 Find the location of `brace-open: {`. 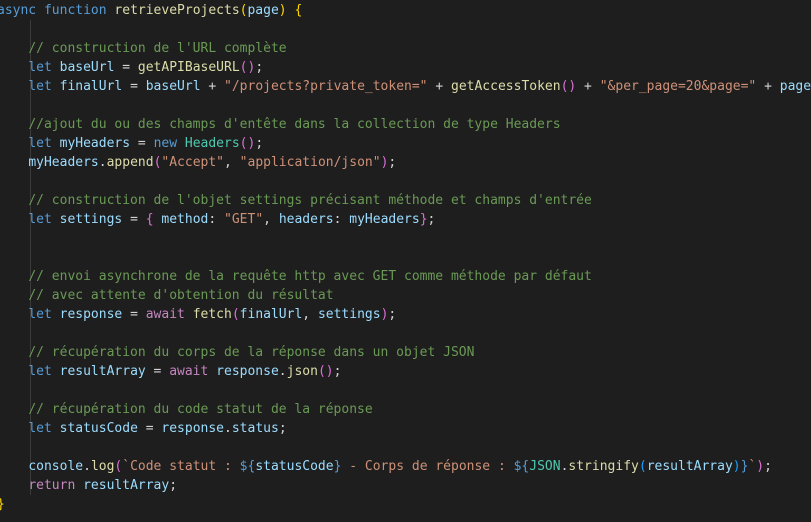

brace-open: { is located at coordinates (298, 10).